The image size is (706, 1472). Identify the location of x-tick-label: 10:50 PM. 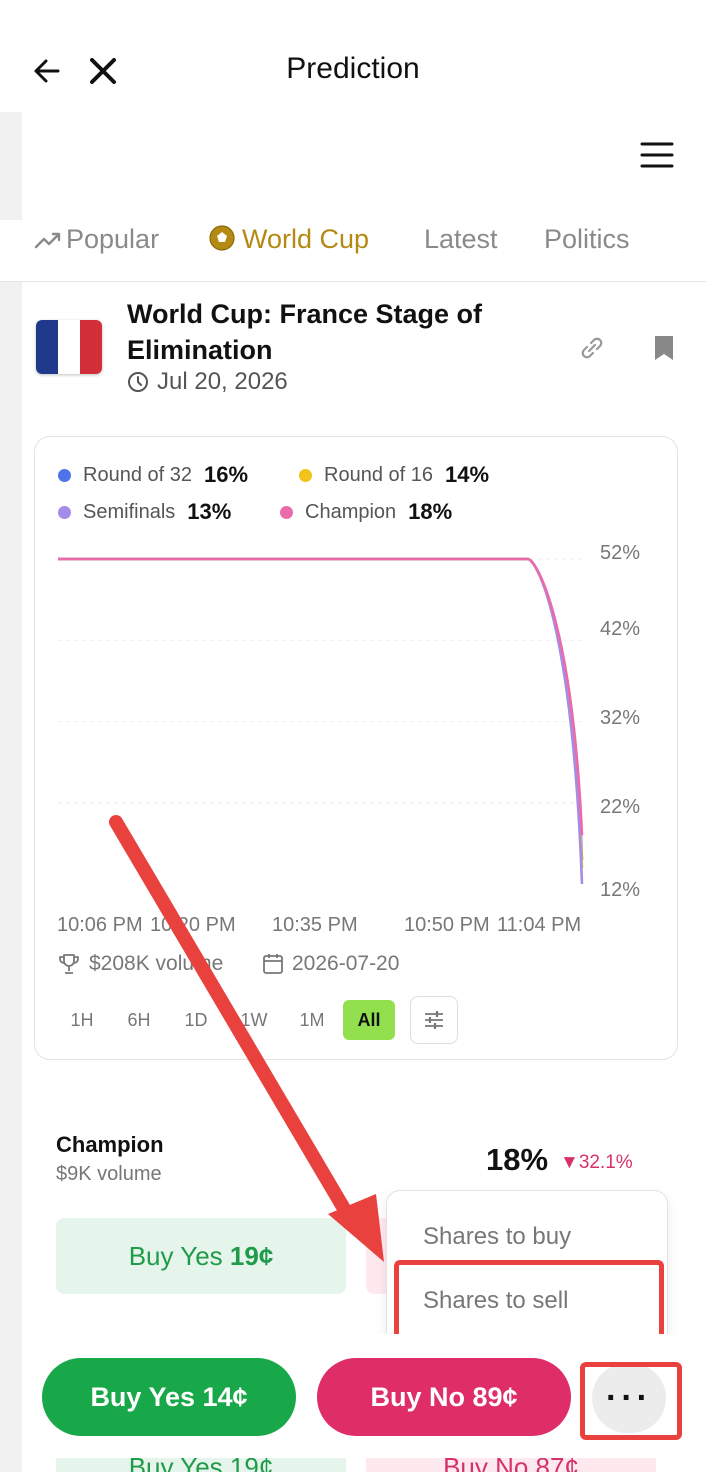
(447, 925).